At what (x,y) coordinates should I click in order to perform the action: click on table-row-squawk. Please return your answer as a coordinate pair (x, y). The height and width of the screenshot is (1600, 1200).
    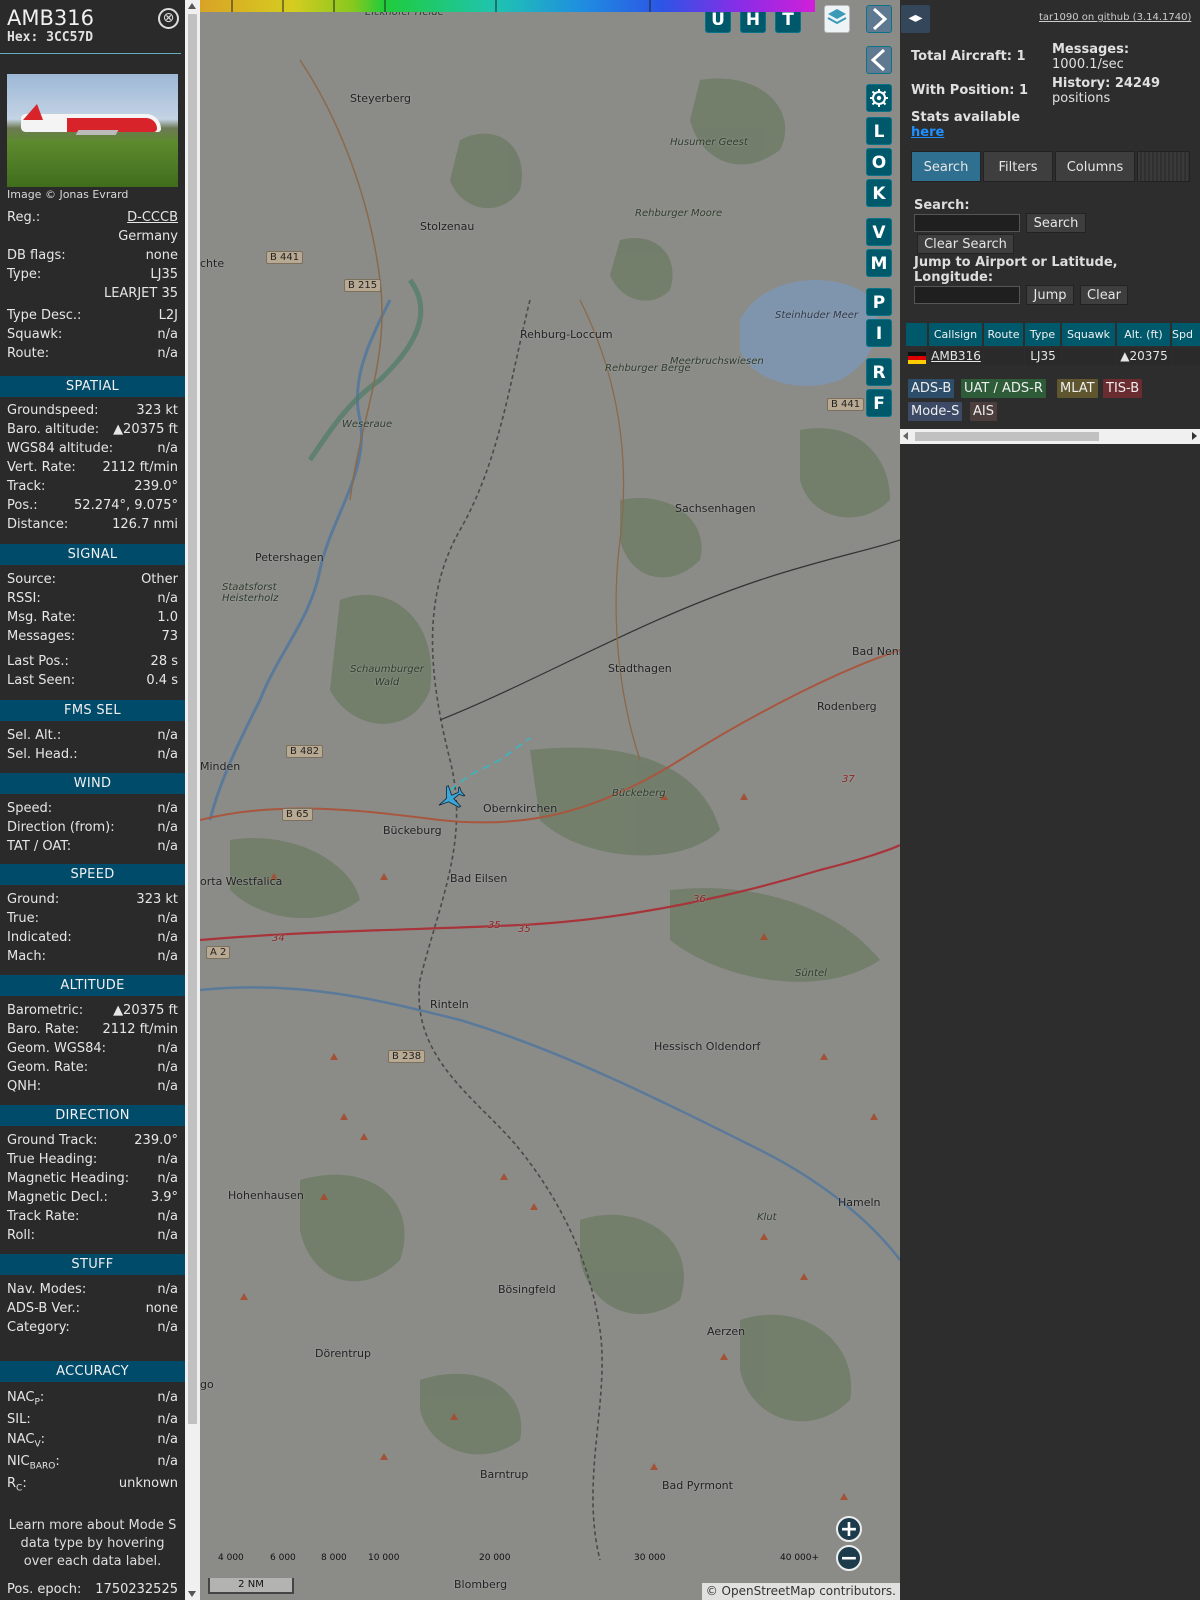
    Looking at the image, I should click on (1089, 356).